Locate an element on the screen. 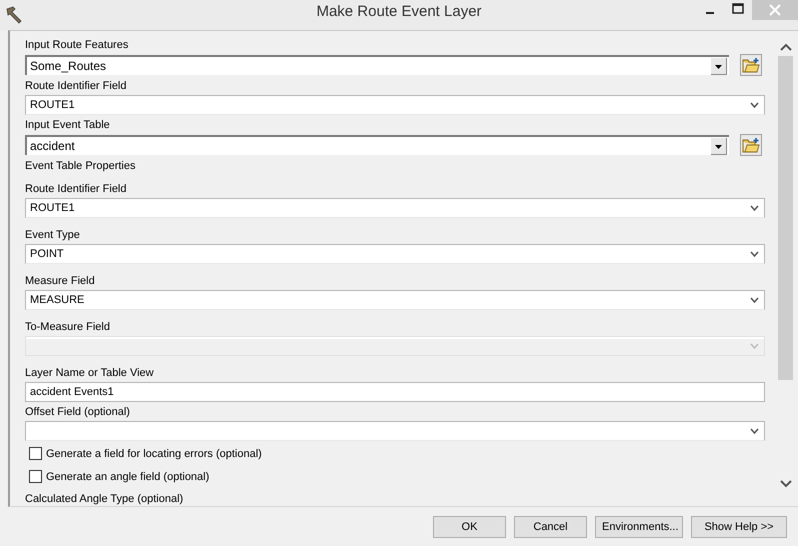 This screenshot has width=798, height=546. scroll-down-icon is located at coordinates (786, 484).